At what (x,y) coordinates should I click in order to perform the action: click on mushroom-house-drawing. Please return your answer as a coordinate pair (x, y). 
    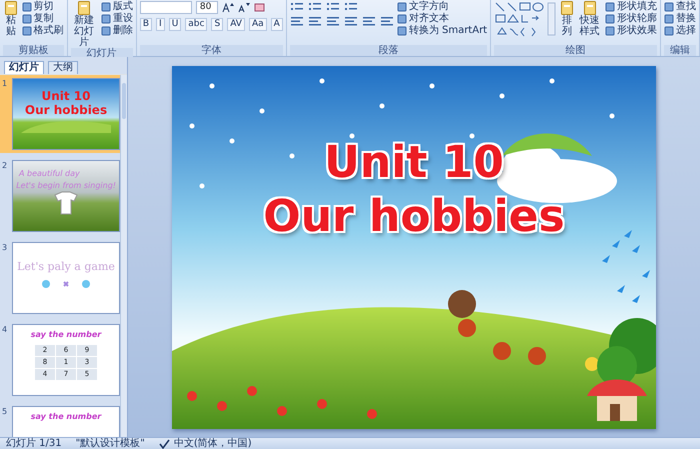
    Looking at the image, I should click on (617, 399).